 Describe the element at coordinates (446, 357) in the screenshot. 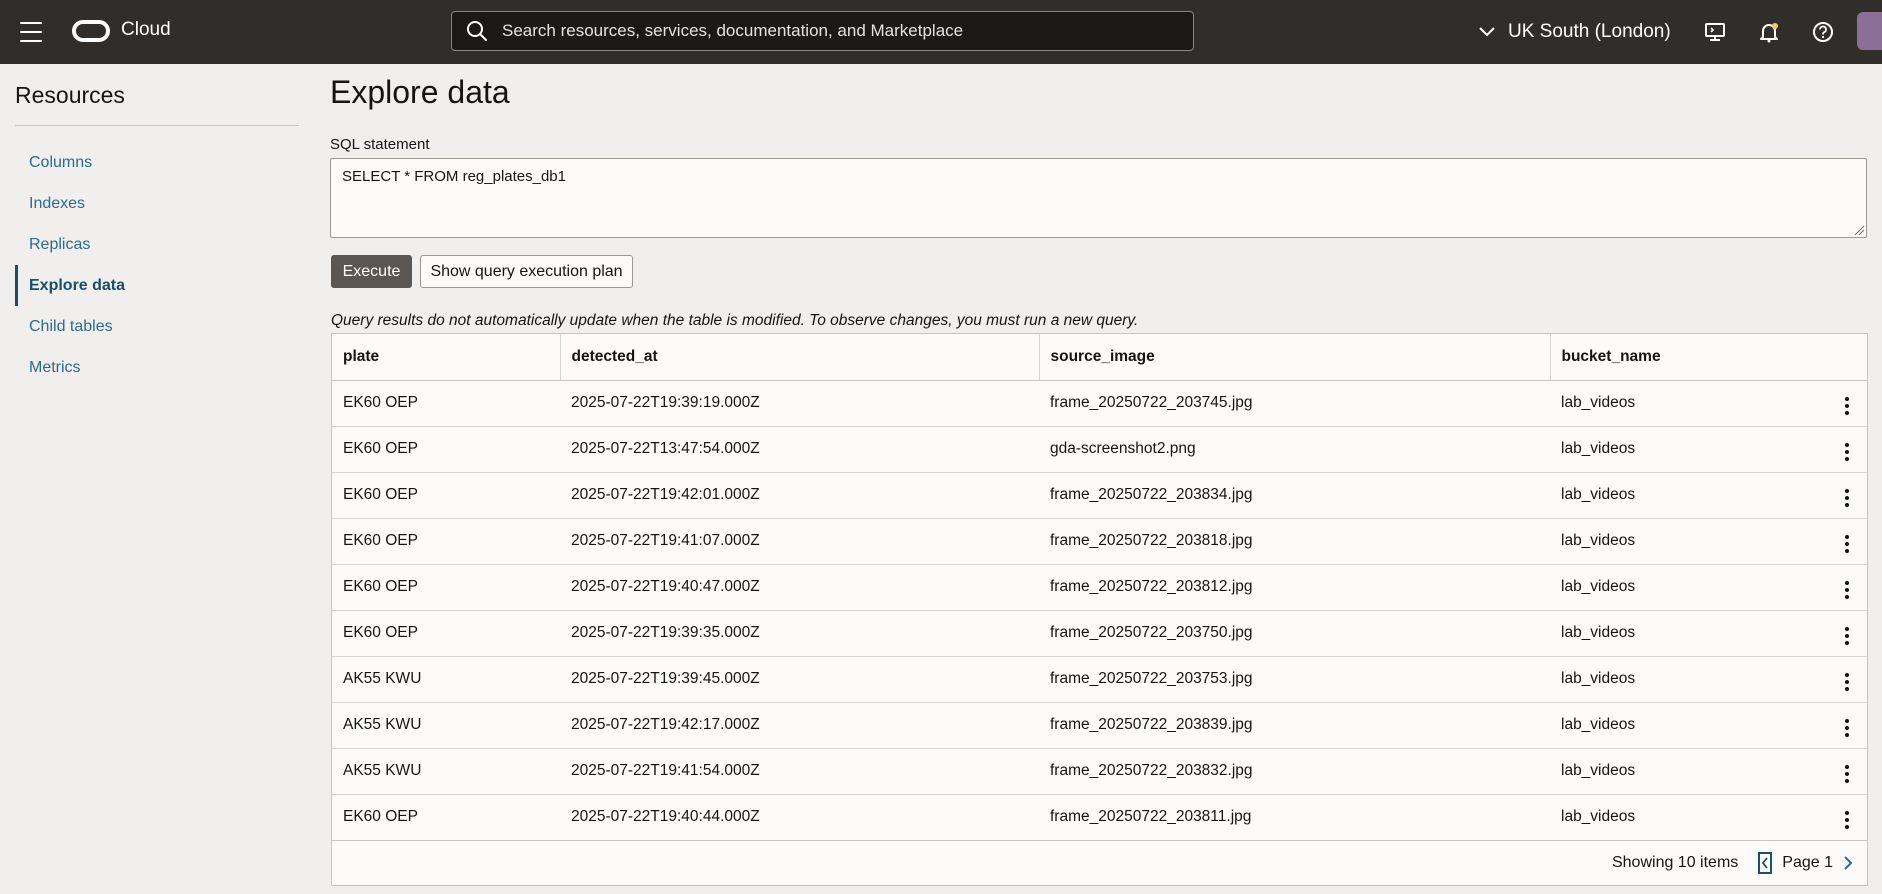

I see `column-header-plate: plate` at that location.